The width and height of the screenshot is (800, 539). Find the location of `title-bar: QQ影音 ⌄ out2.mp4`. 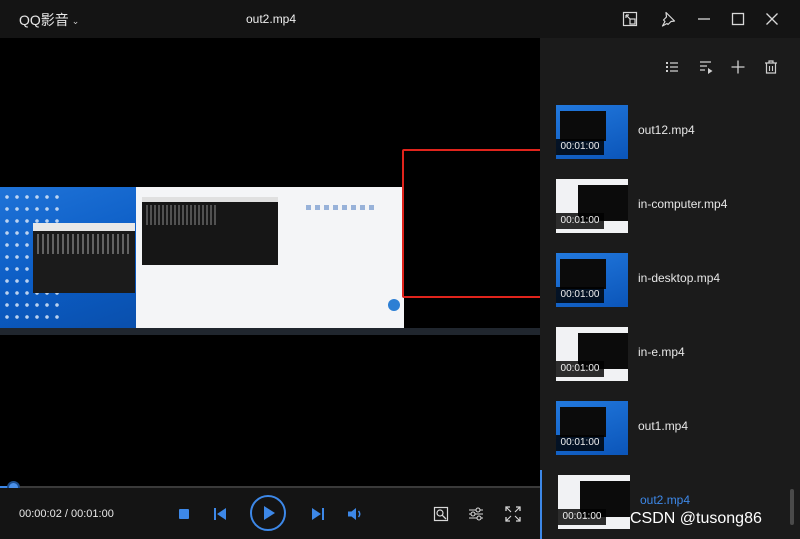

title-bar: QQ影音 ⌄ out2.mp4 is located at coordinates (400, 19).